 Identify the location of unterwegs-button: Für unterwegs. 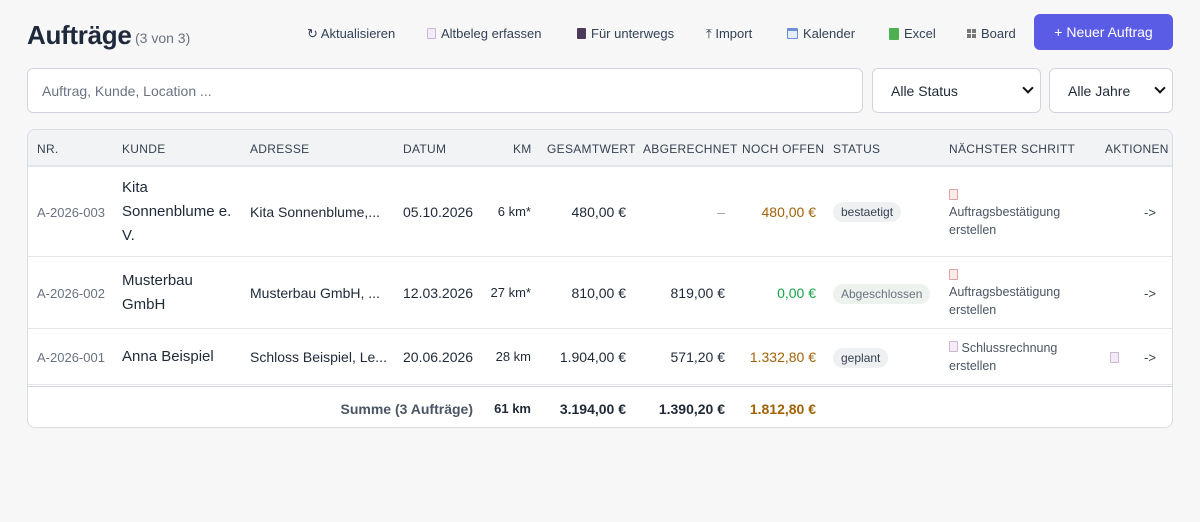
(625, 33).